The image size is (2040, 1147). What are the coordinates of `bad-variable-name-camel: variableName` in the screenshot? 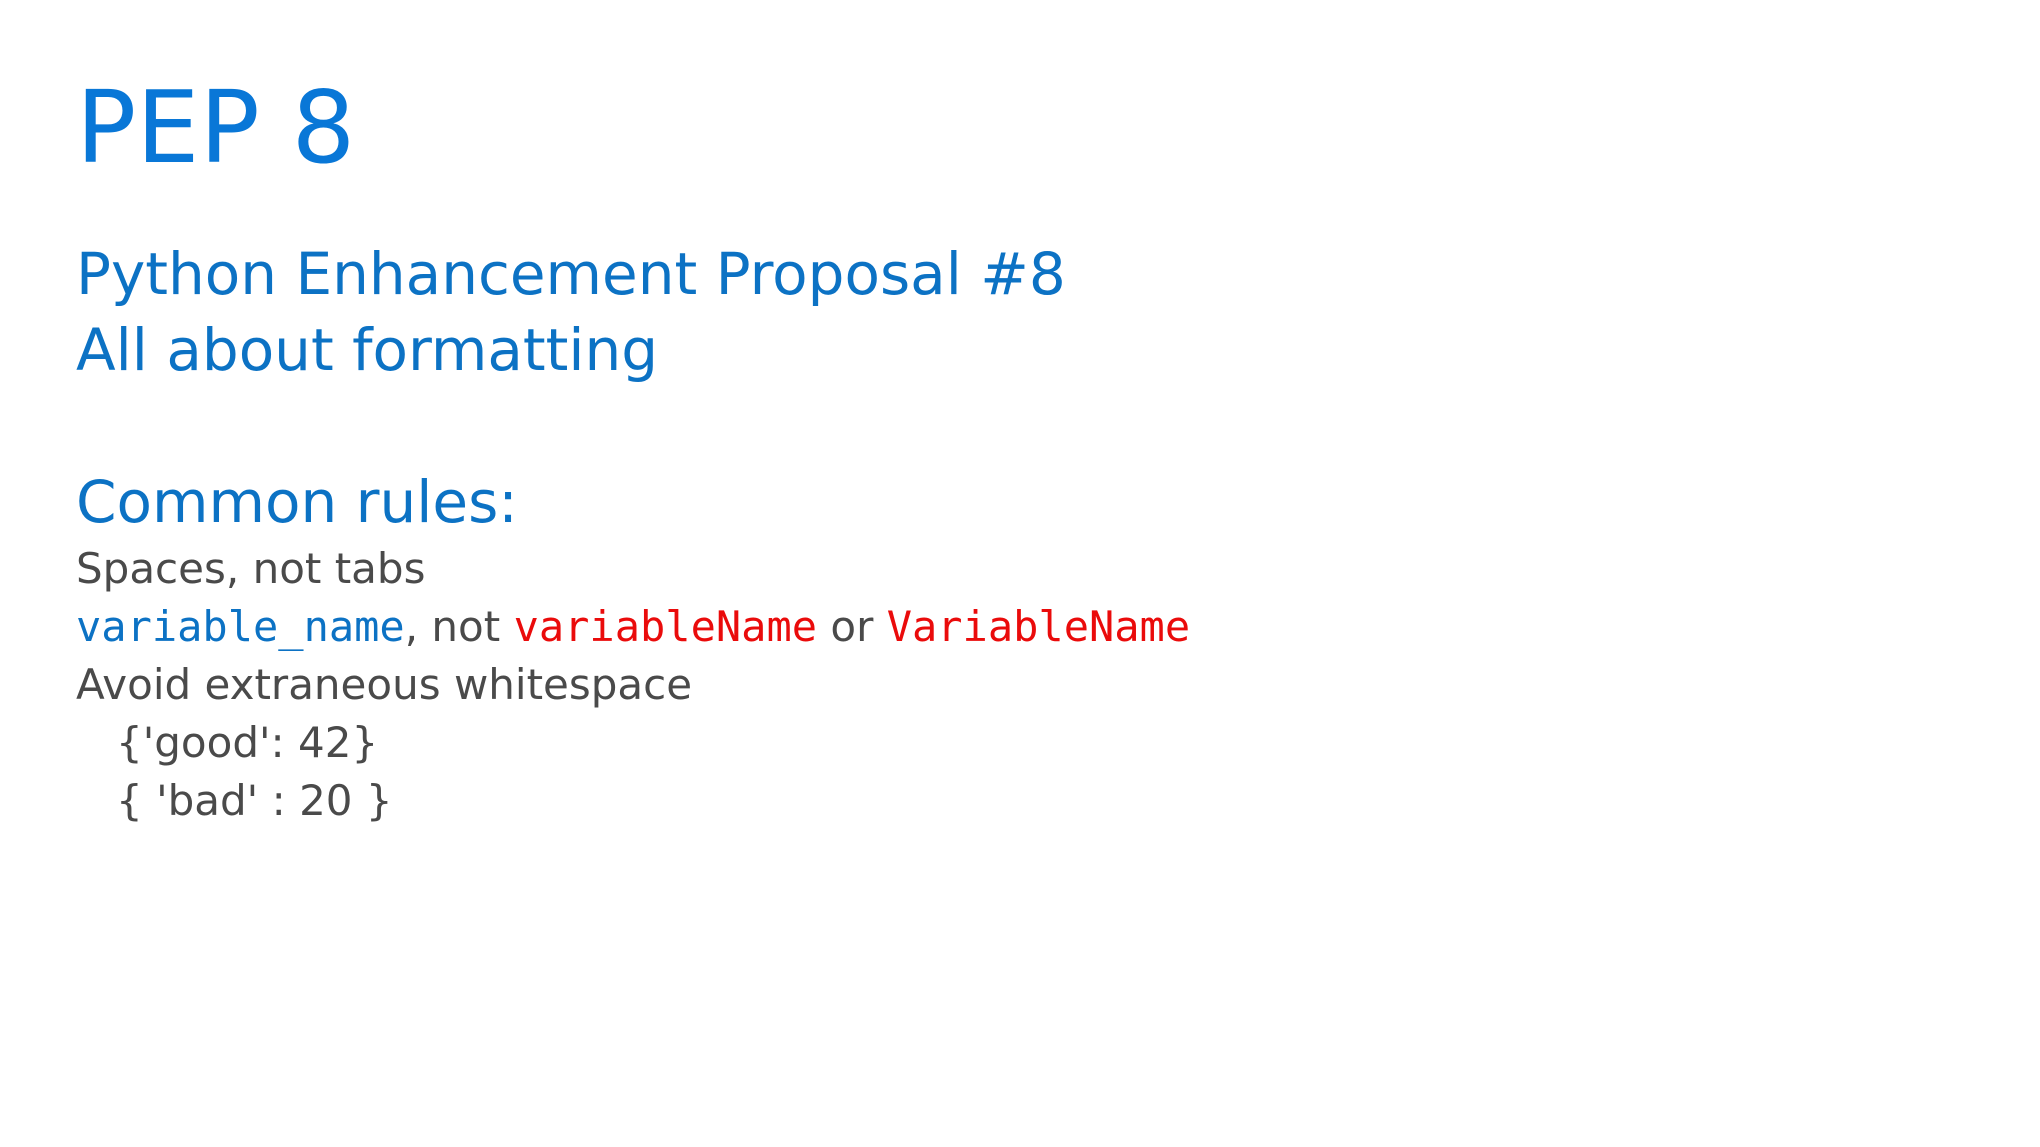 It's located at (665, 626).